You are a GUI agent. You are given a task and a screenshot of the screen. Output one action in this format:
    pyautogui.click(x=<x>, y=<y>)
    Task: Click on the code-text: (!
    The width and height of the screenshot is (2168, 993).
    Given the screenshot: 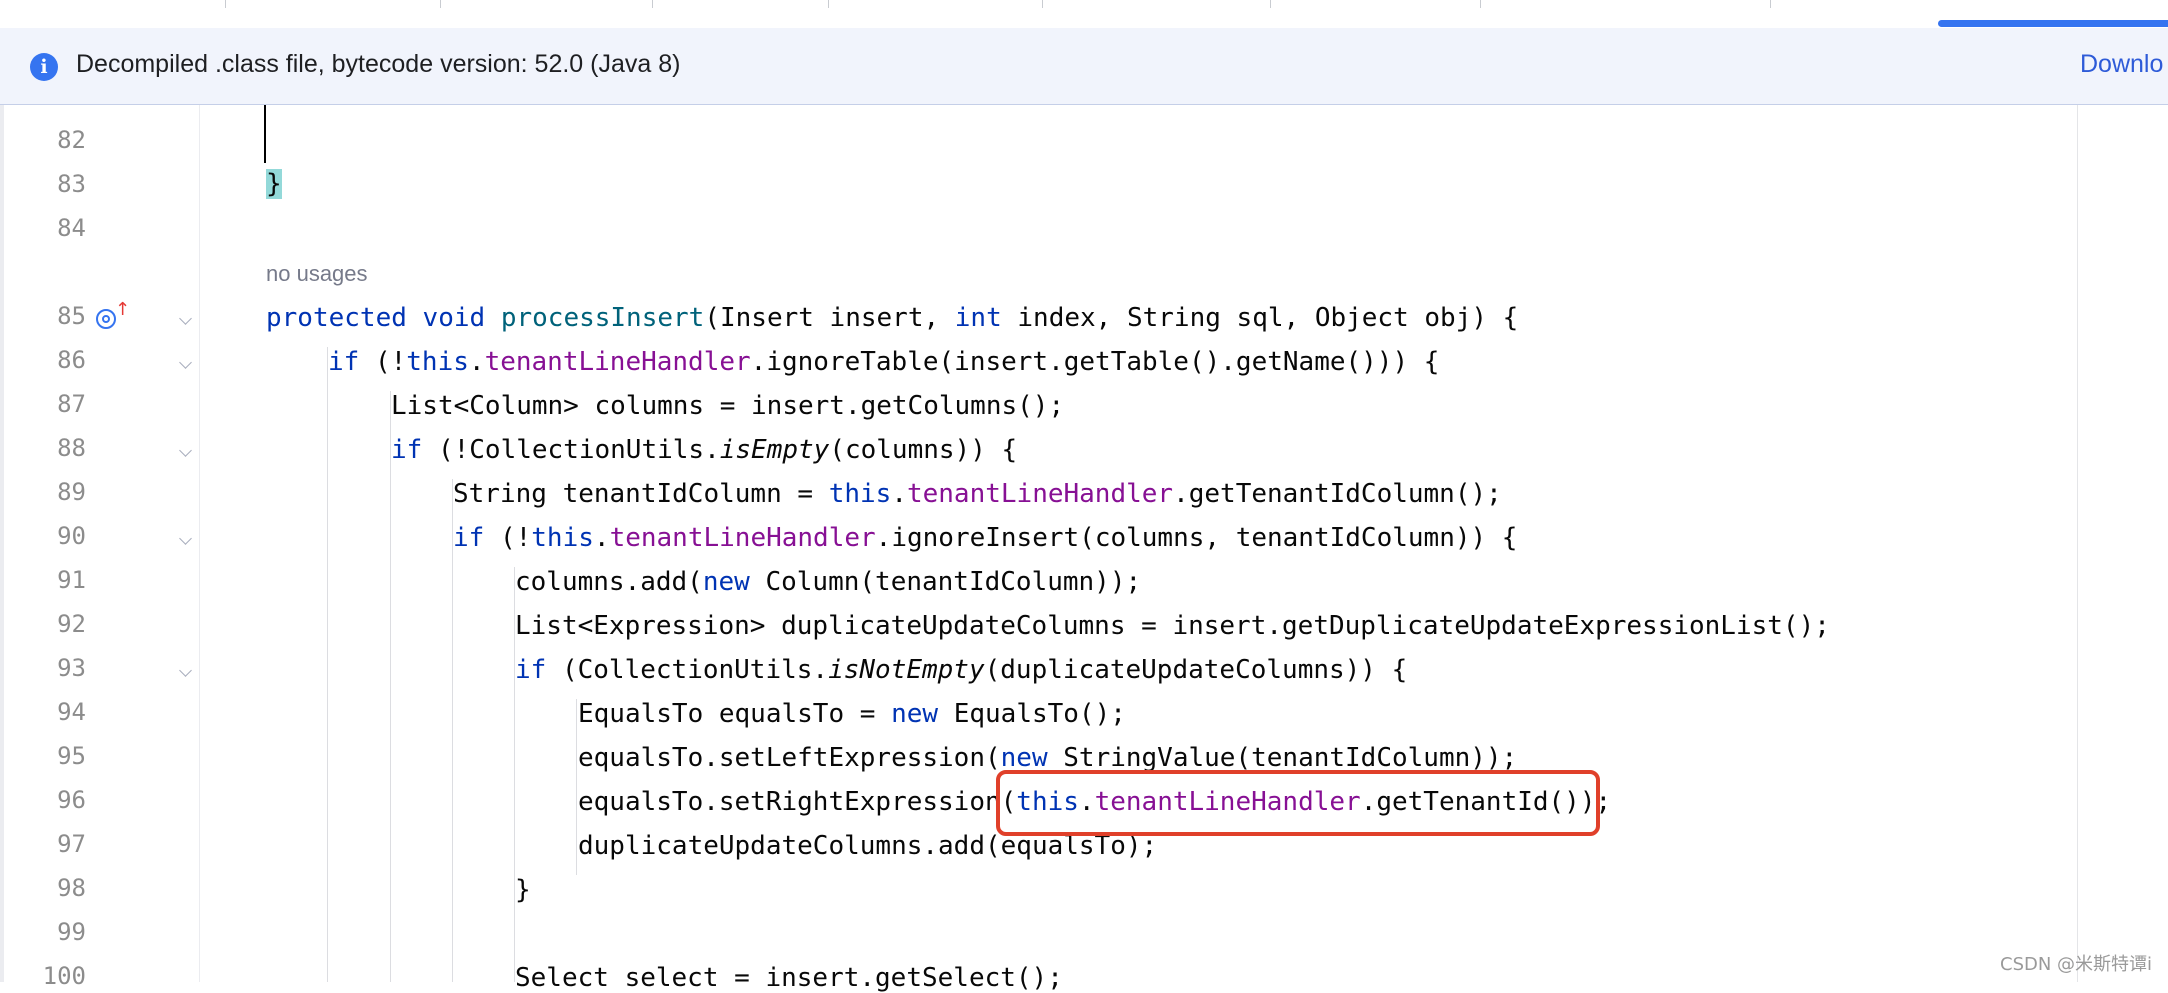 What is the action you would take?
    pyautogui.click(x=508, y=538)
    